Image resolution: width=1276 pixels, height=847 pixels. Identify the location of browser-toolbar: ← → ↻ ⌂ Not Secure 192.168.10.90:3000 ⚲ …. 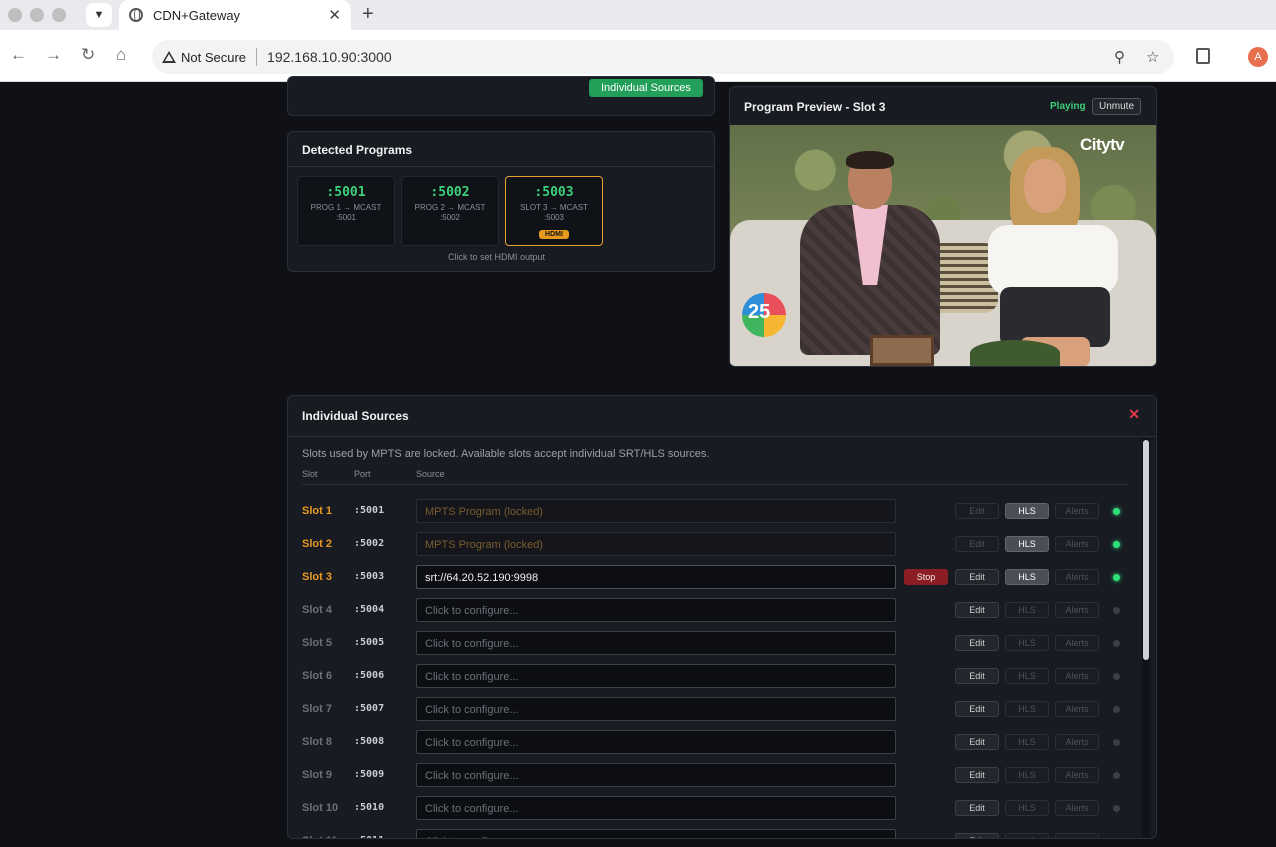
(638, 56).